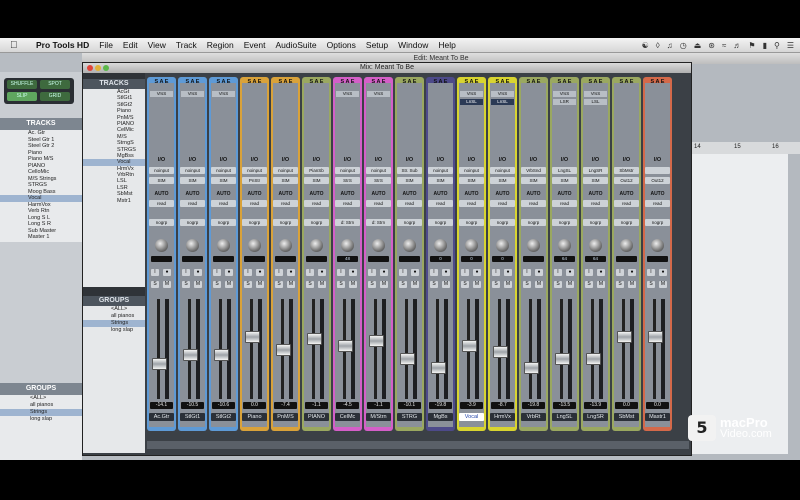 Image resolution: width=800 pixels, height=500 pixels. I want to click on output-selector: Out12, so click(657, 180).